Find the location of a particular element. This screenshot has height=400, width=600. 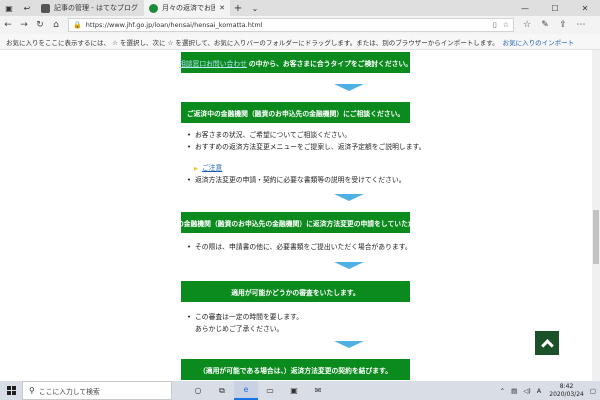

step4-title: （適用が可能である場合は、）返済方法変更の契約を結びます。 is located at coordinates (295, 369).